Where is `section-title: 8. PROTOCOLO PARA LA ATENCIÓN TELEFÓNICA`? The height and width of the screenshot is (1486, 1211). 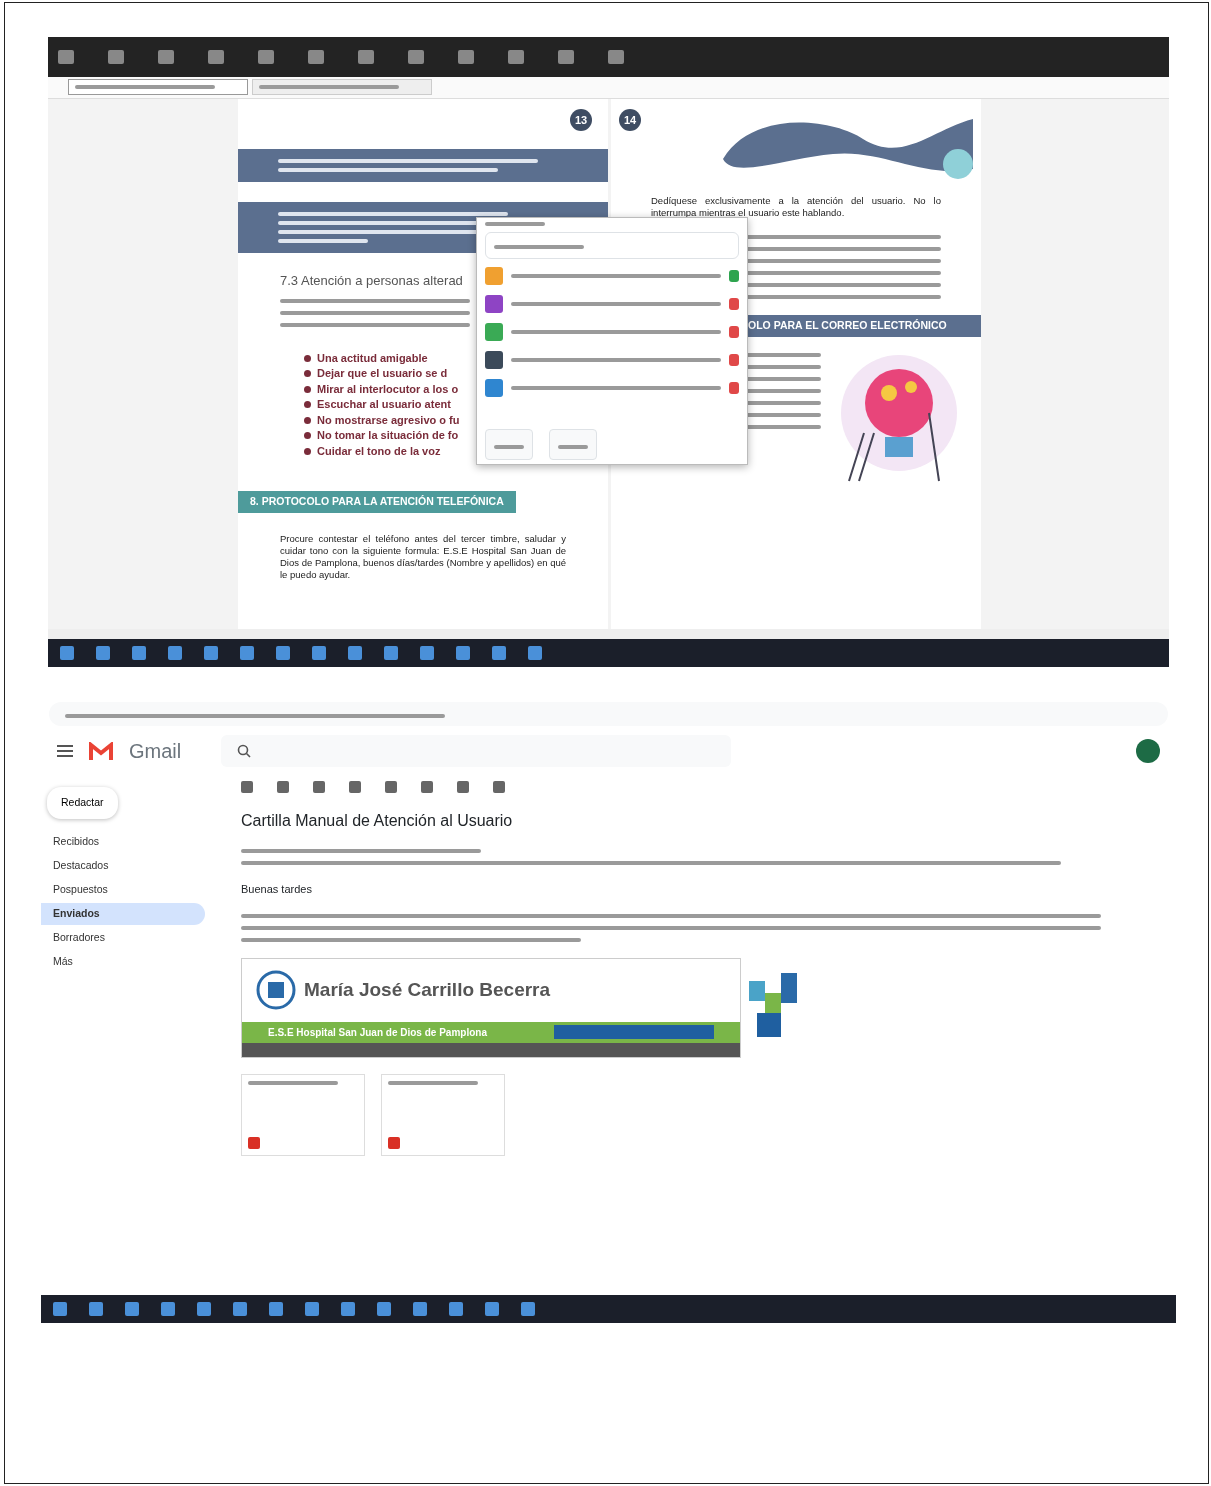 section-title: 8. PROTOCOLO PARA LA ATENCIÓN TELEFÓNICA is located at coordinates (377, 502).